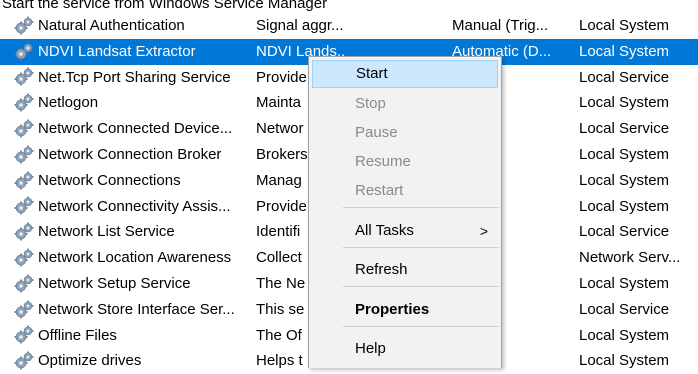 Image resolution: width=698 pixels, height=374 pixels. Describe the element at coordinates (132, 336) in the screenshot. I see `service-name-cell: Offline Files` at that location.